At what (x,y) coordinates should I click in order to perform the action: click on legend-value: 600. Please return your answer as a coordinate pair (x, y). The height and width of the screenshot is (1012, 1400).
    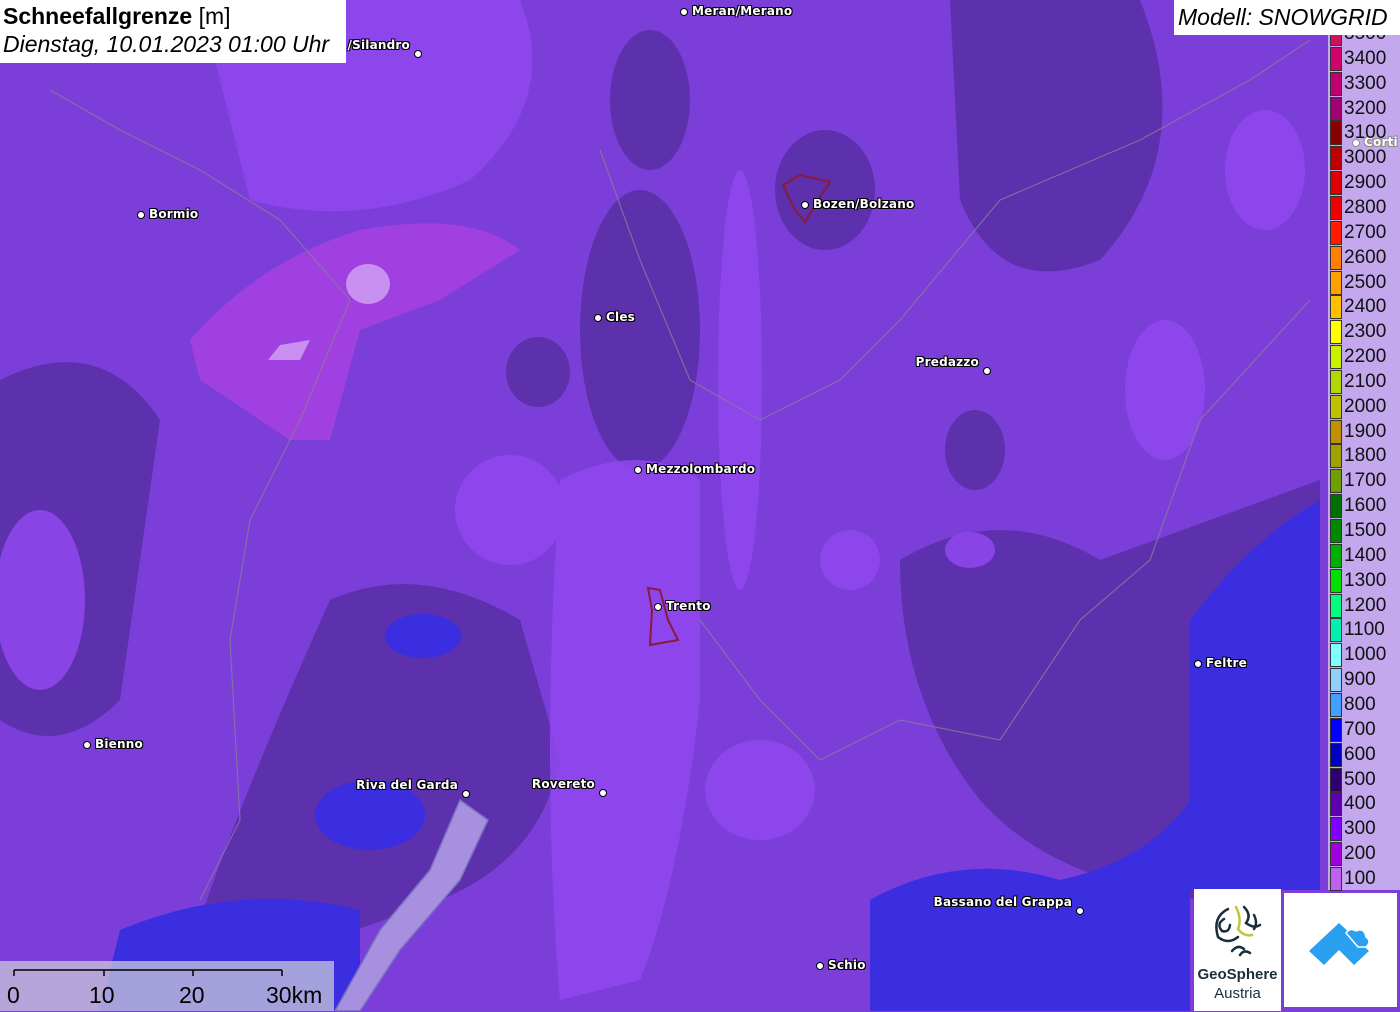
    Looking at the image, I should click on (1360, 754).